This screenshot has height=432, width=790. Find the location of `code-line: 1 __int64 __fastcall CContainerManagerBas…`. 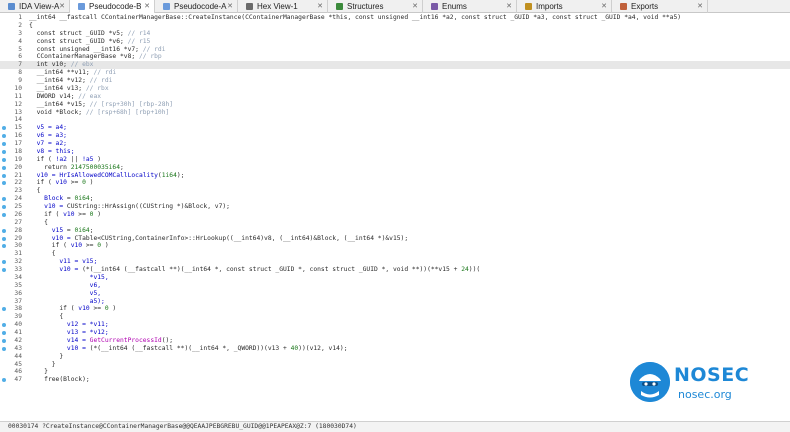

code-line: 1 __int64 __fastcall CContainerManagerBas… is located at coordinates (395, 18).